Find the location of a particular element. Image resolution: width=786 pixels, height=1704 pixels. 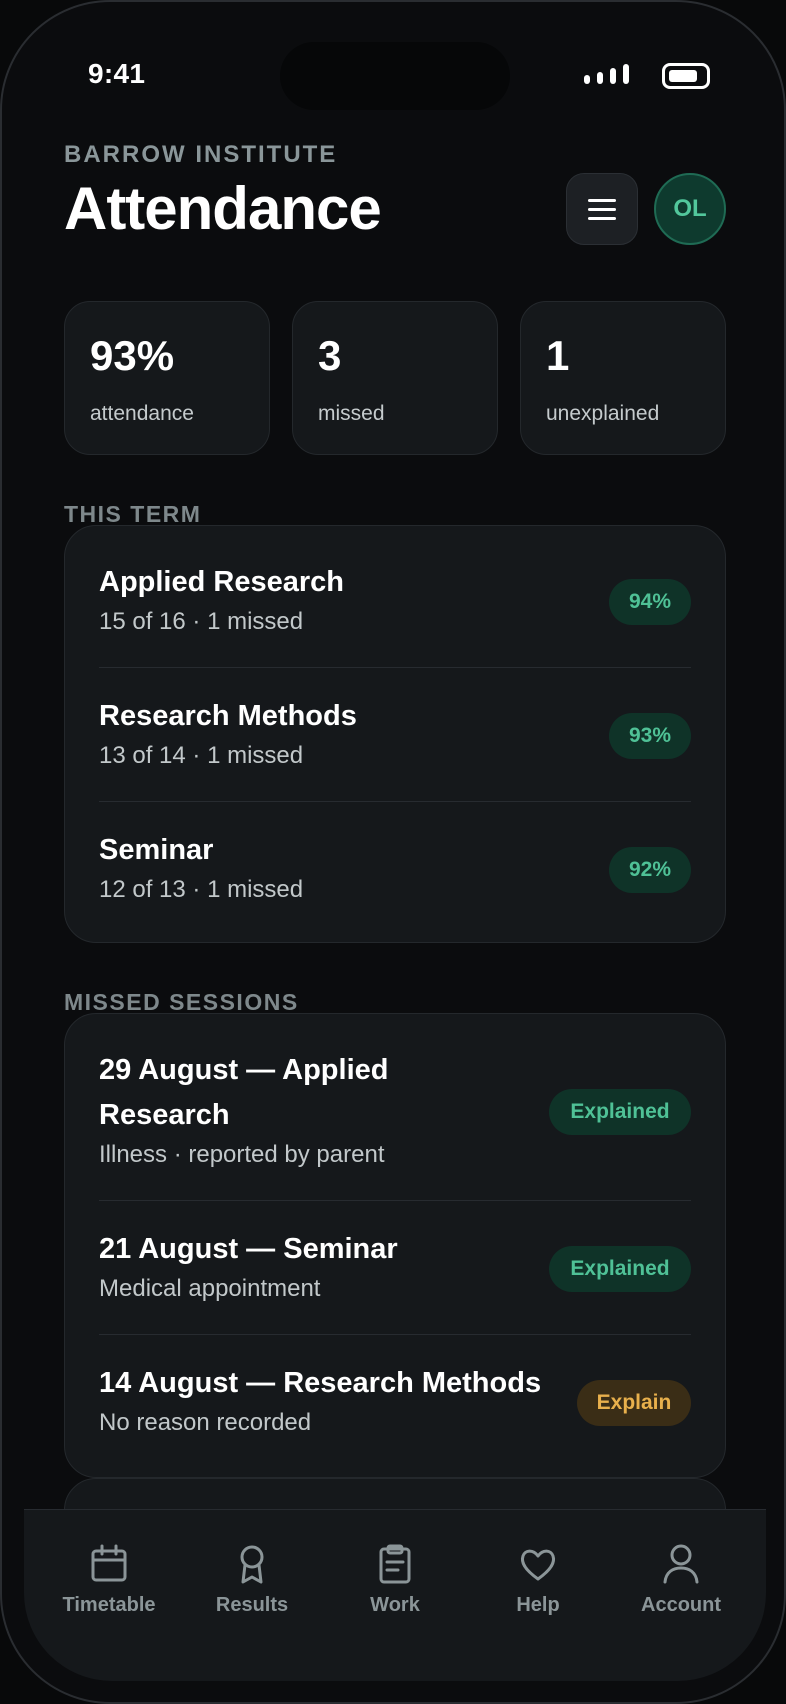

user-icon is located at coordinates (681, 1564).